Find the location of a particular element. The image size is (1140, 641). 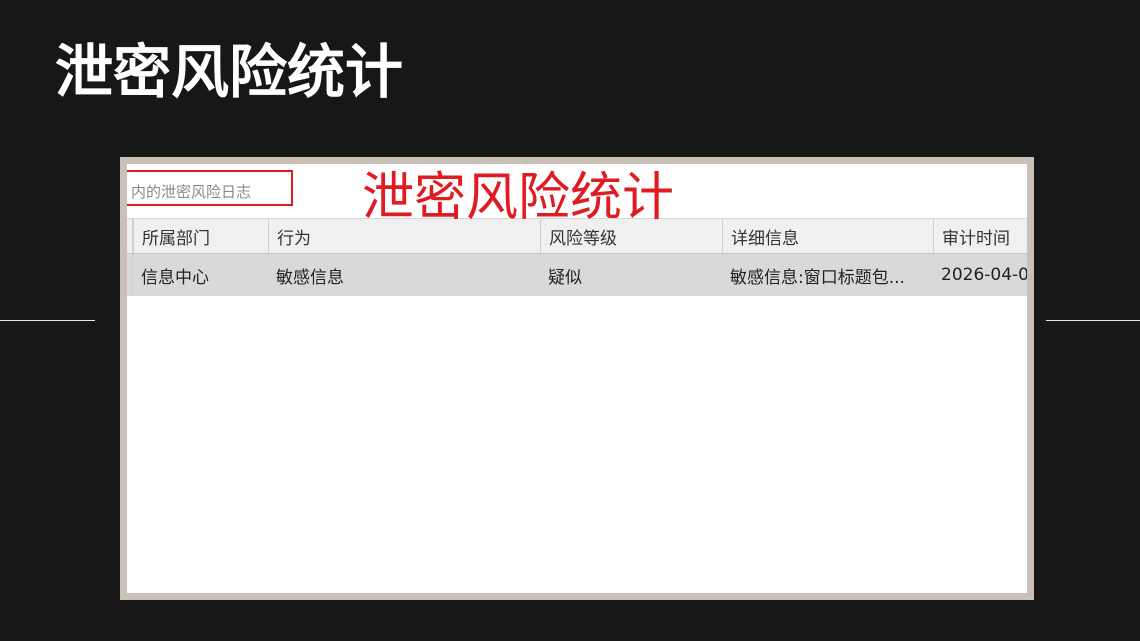

cell-department: 信息中心 is located at coordinates (175, 277).